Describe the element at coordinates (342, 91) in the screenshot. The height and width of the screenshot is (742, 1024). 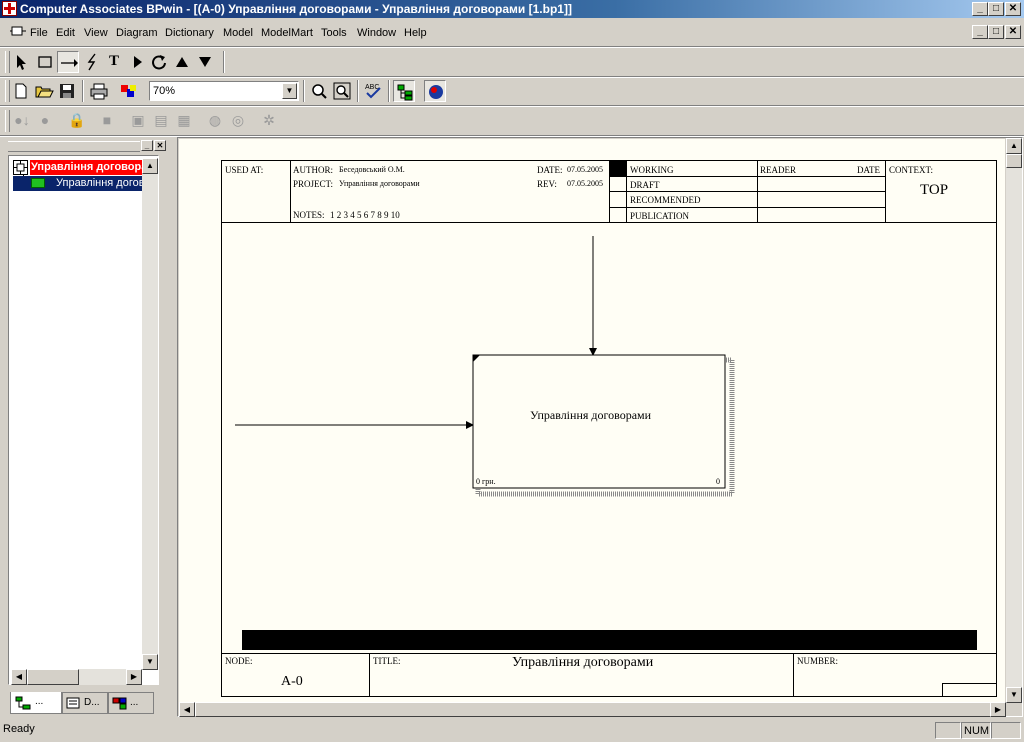
I see `zoom-fit-icon` at that location.